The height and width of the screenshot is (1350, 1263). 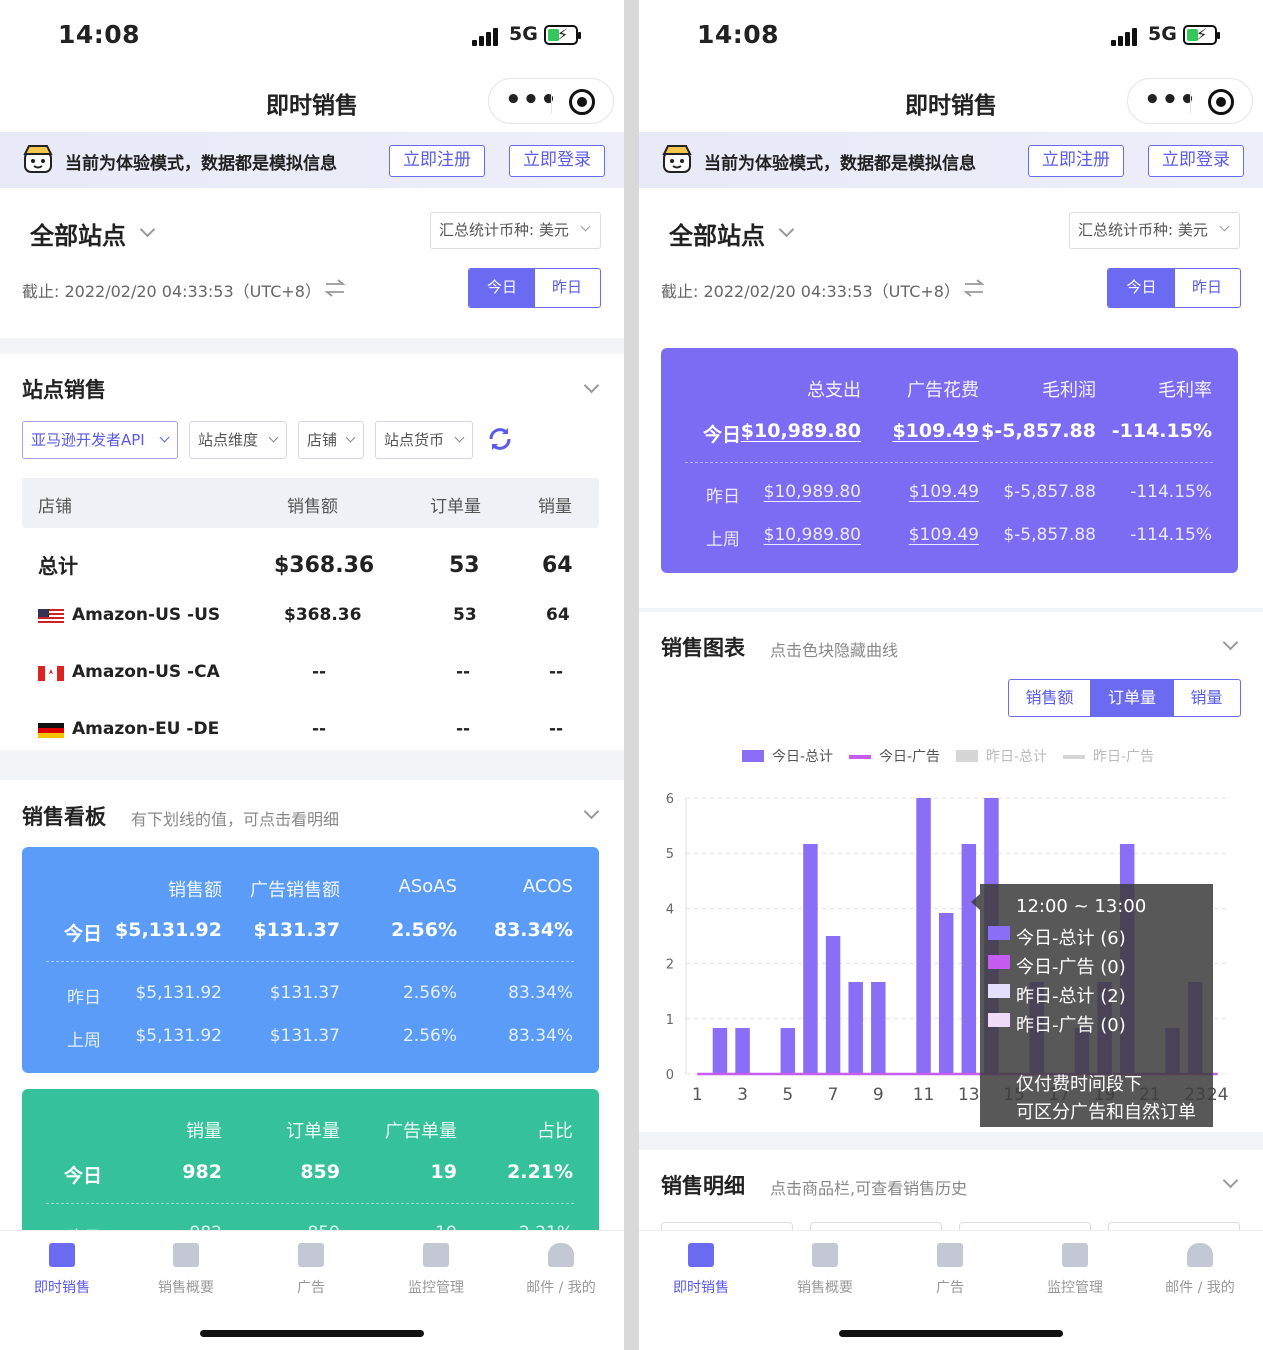 What do you see at coordinates (1071, 967) in the screenshot?
I see `tooltip-line: 今日-广告 (0)` at bounding box center [1071, 967].